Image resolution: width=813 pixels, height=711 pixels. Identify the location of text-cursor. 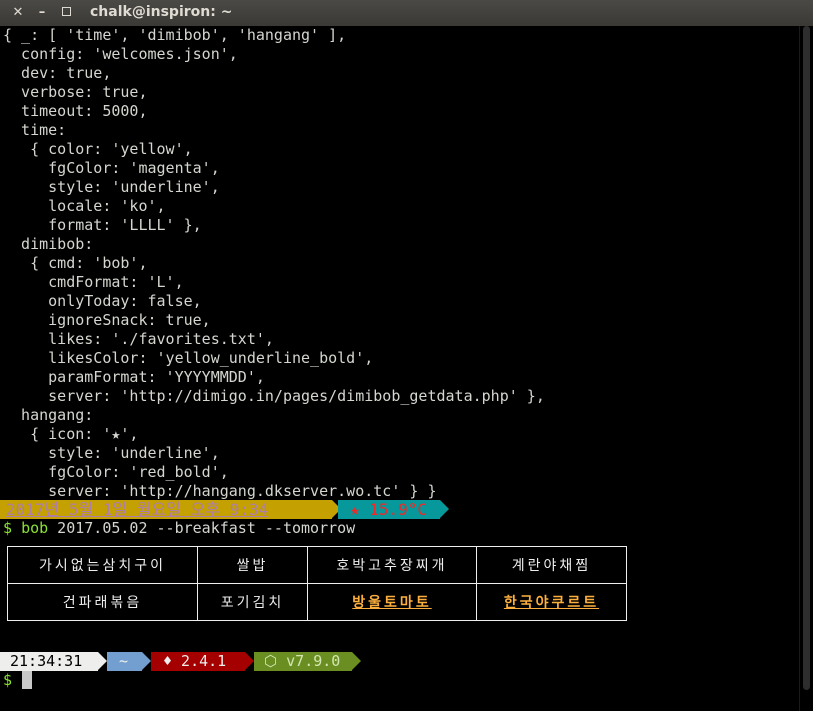
(27, 680).